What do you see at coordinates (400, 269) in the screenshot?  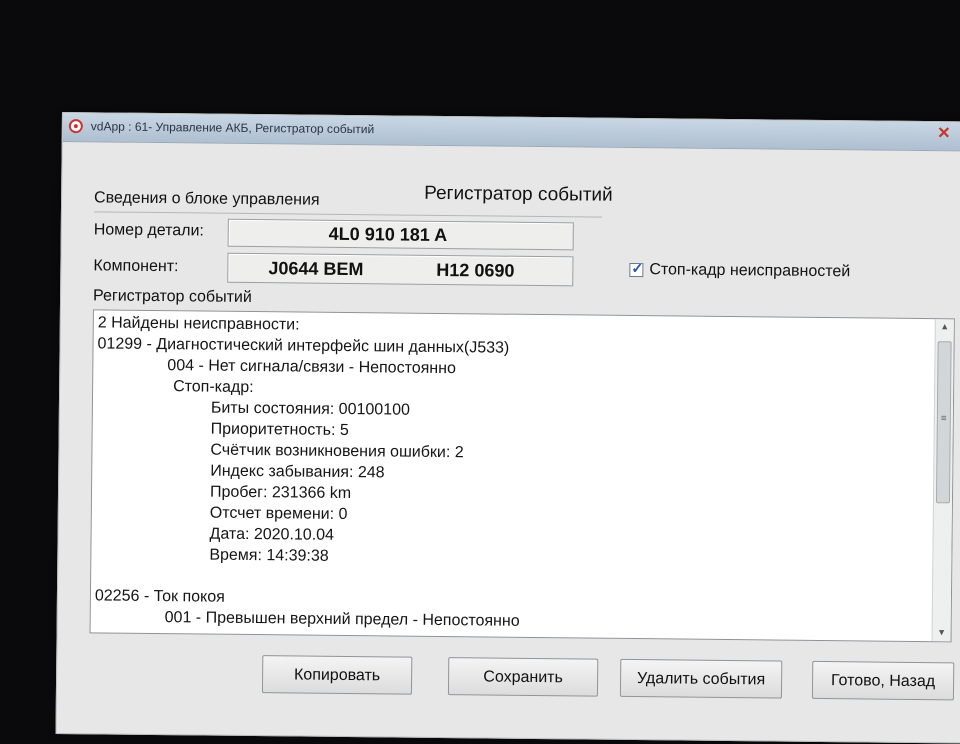 I see `component-field: J0644 BEM H12 0690` at bounding box center [400, 269].